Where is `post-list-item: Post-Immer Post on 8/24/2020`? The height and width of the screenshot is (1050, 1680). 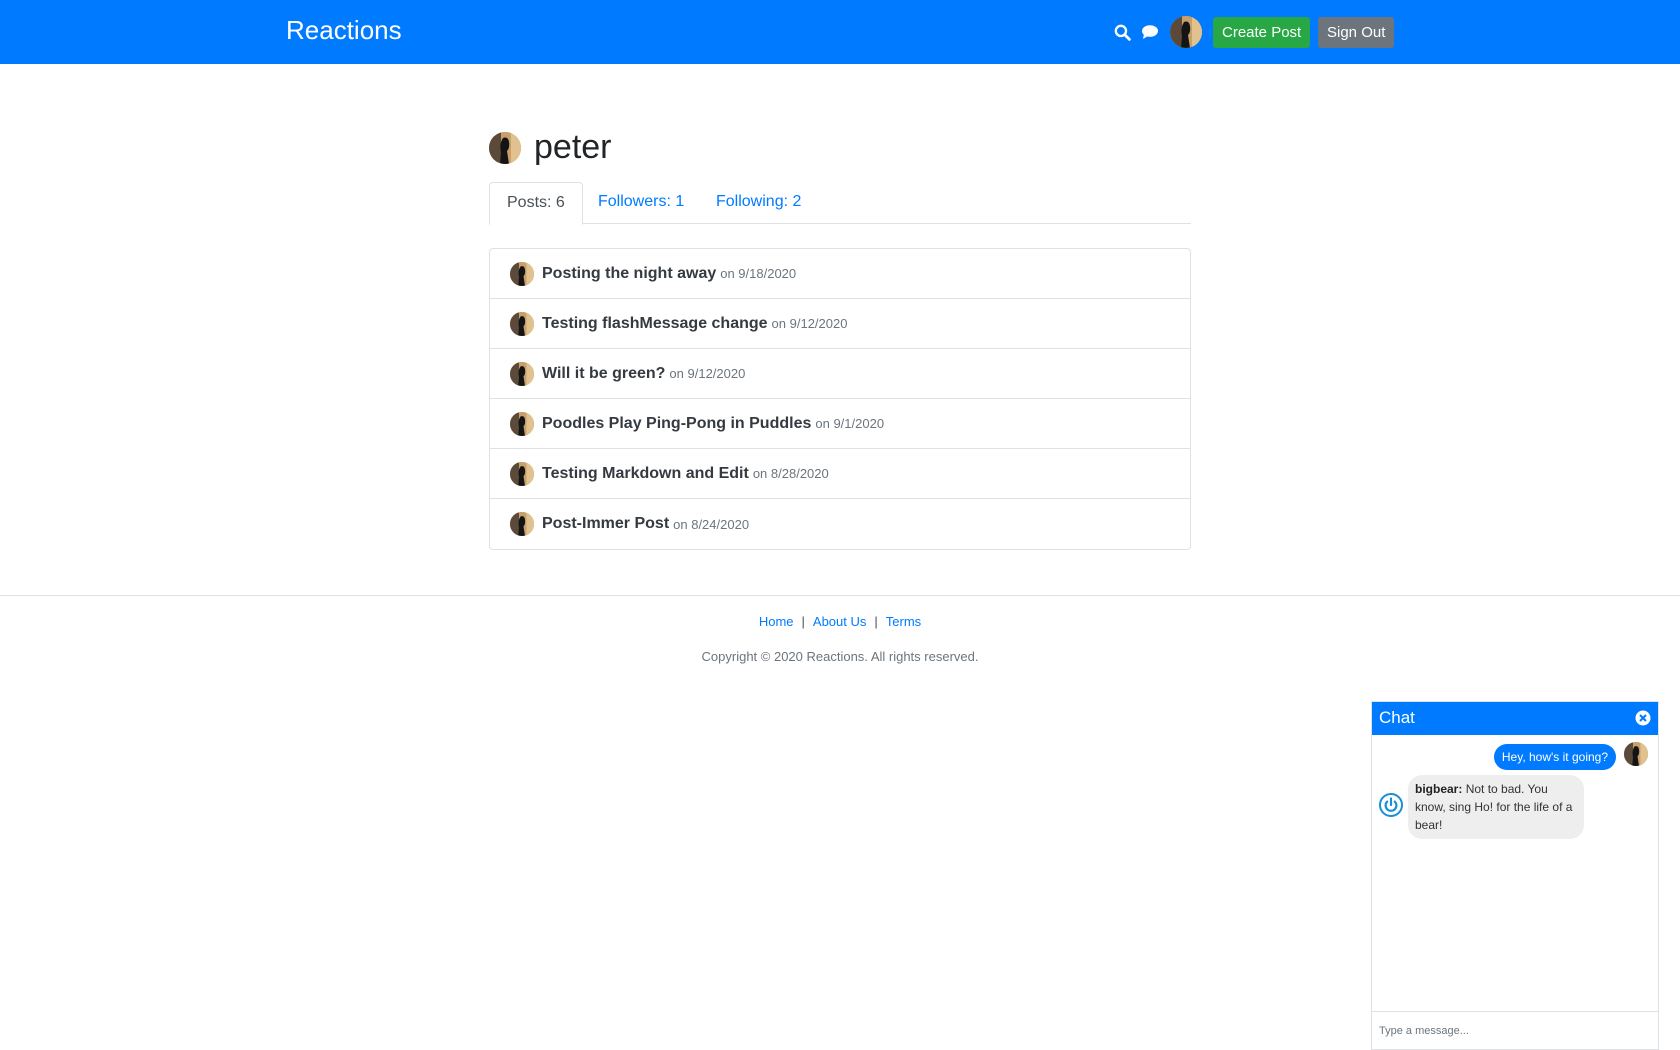 post-list-item: Post-Immer Post on 8/24/2020 is located at coordinates (840, 524).